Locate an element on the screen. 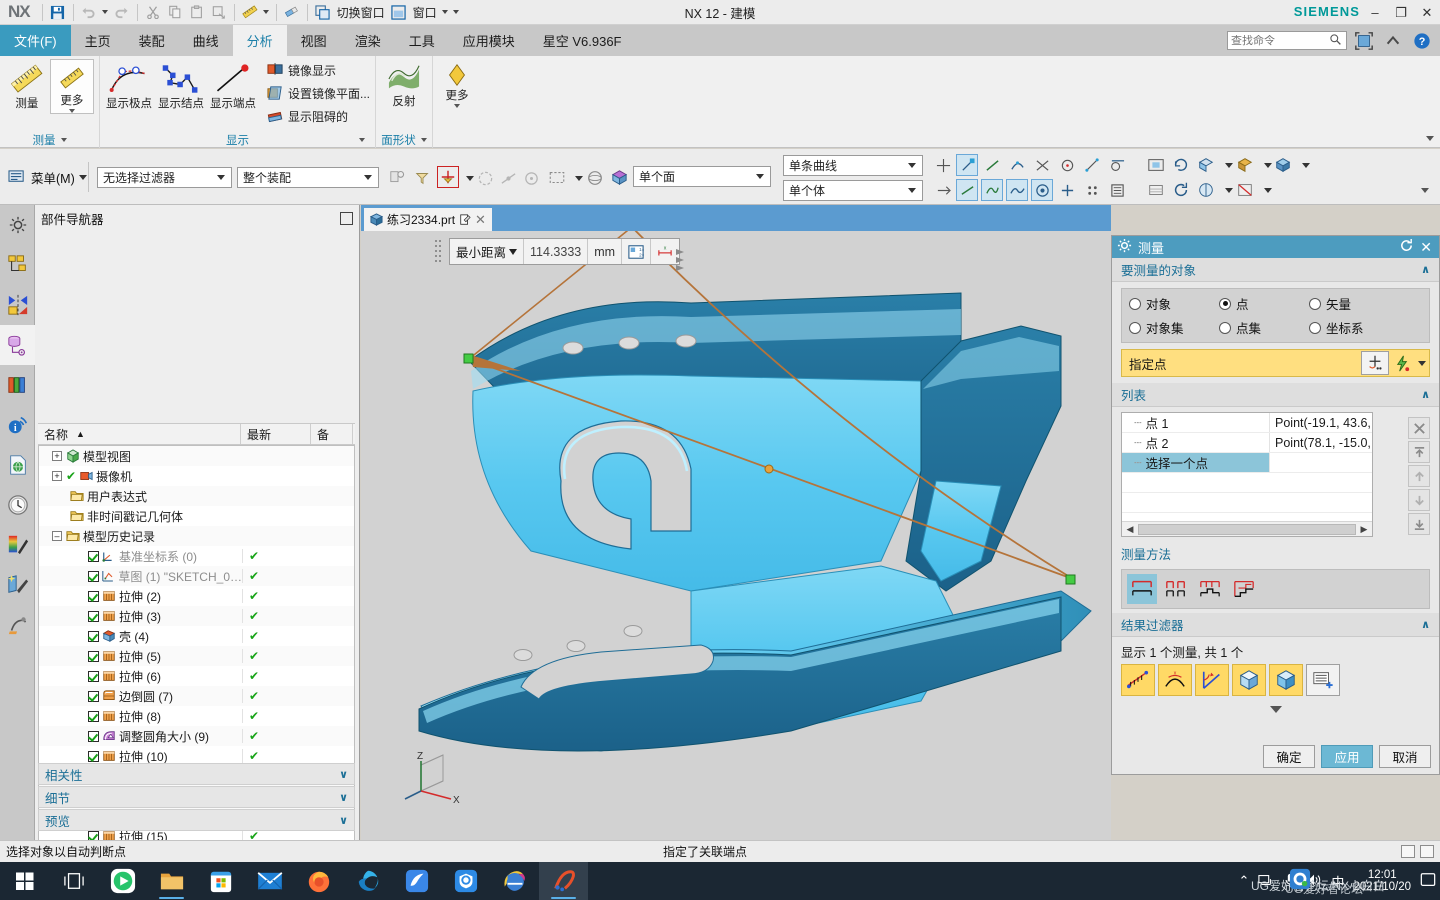  snap-center-icon is located at coordinates (531, 178).